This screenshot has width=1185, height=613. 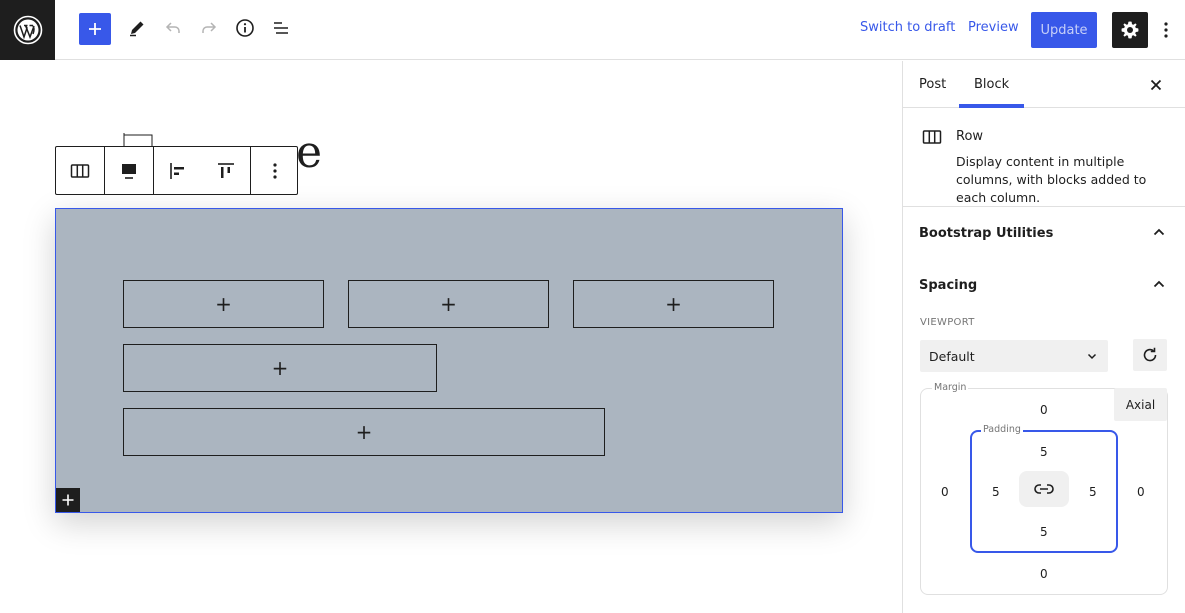 I want to click on block-style-button, so click(x=129, y=170).